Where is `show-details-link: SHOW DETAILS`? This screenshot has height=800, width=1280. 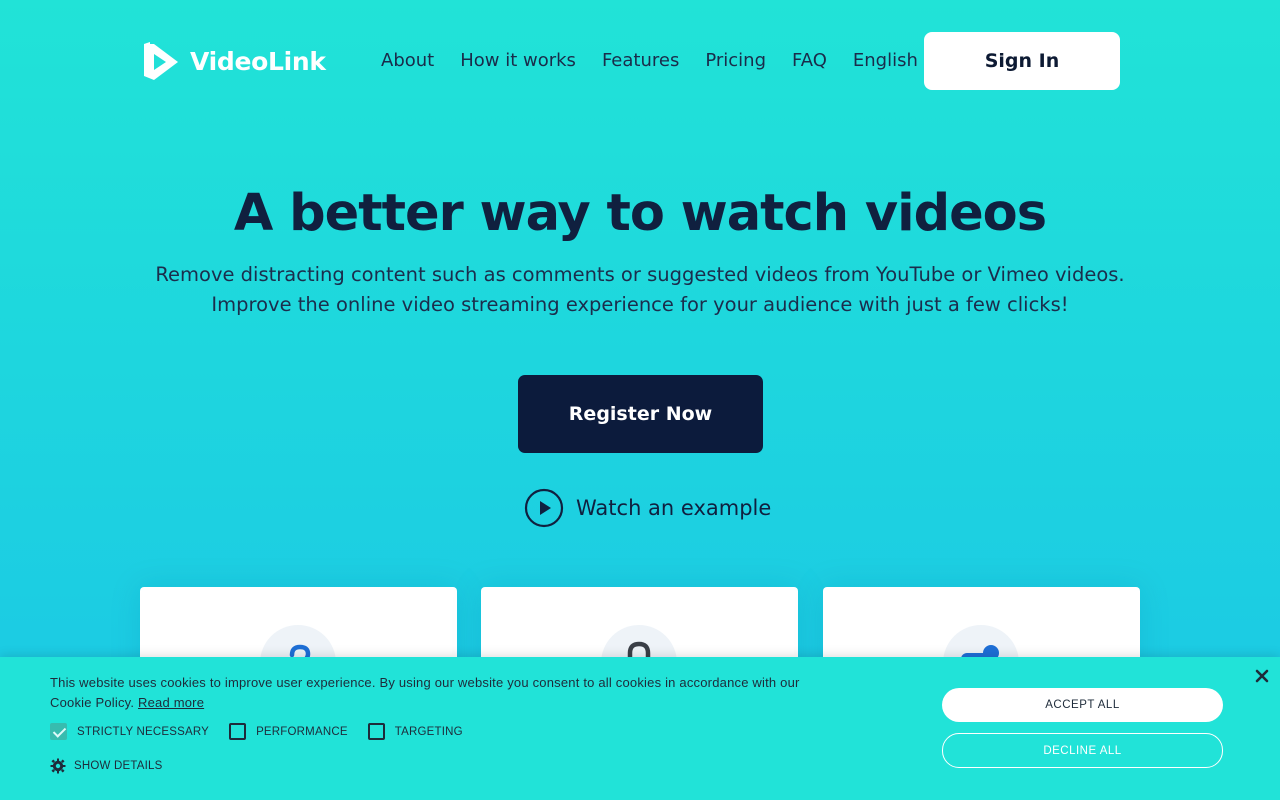 show-details-link: SHOW DETAILS is located at coordinates (106, 766).